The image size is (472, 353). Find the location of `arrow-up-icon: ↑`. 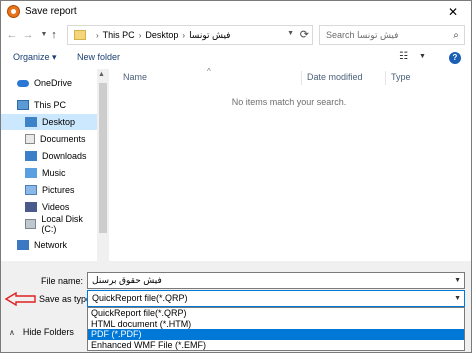

arrow-up-icon: ↑ is located at coordinates (54, 35).